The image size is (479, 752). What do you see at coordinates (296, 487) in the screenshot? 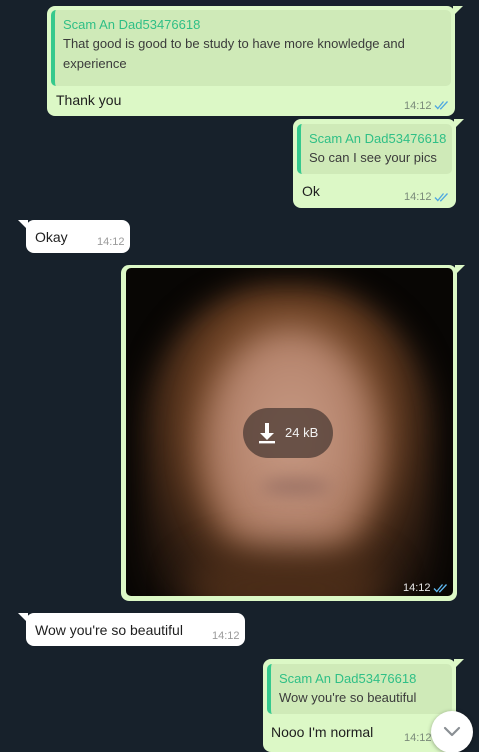
I see `photo-blur-detail` at bounding box center [296, 487].